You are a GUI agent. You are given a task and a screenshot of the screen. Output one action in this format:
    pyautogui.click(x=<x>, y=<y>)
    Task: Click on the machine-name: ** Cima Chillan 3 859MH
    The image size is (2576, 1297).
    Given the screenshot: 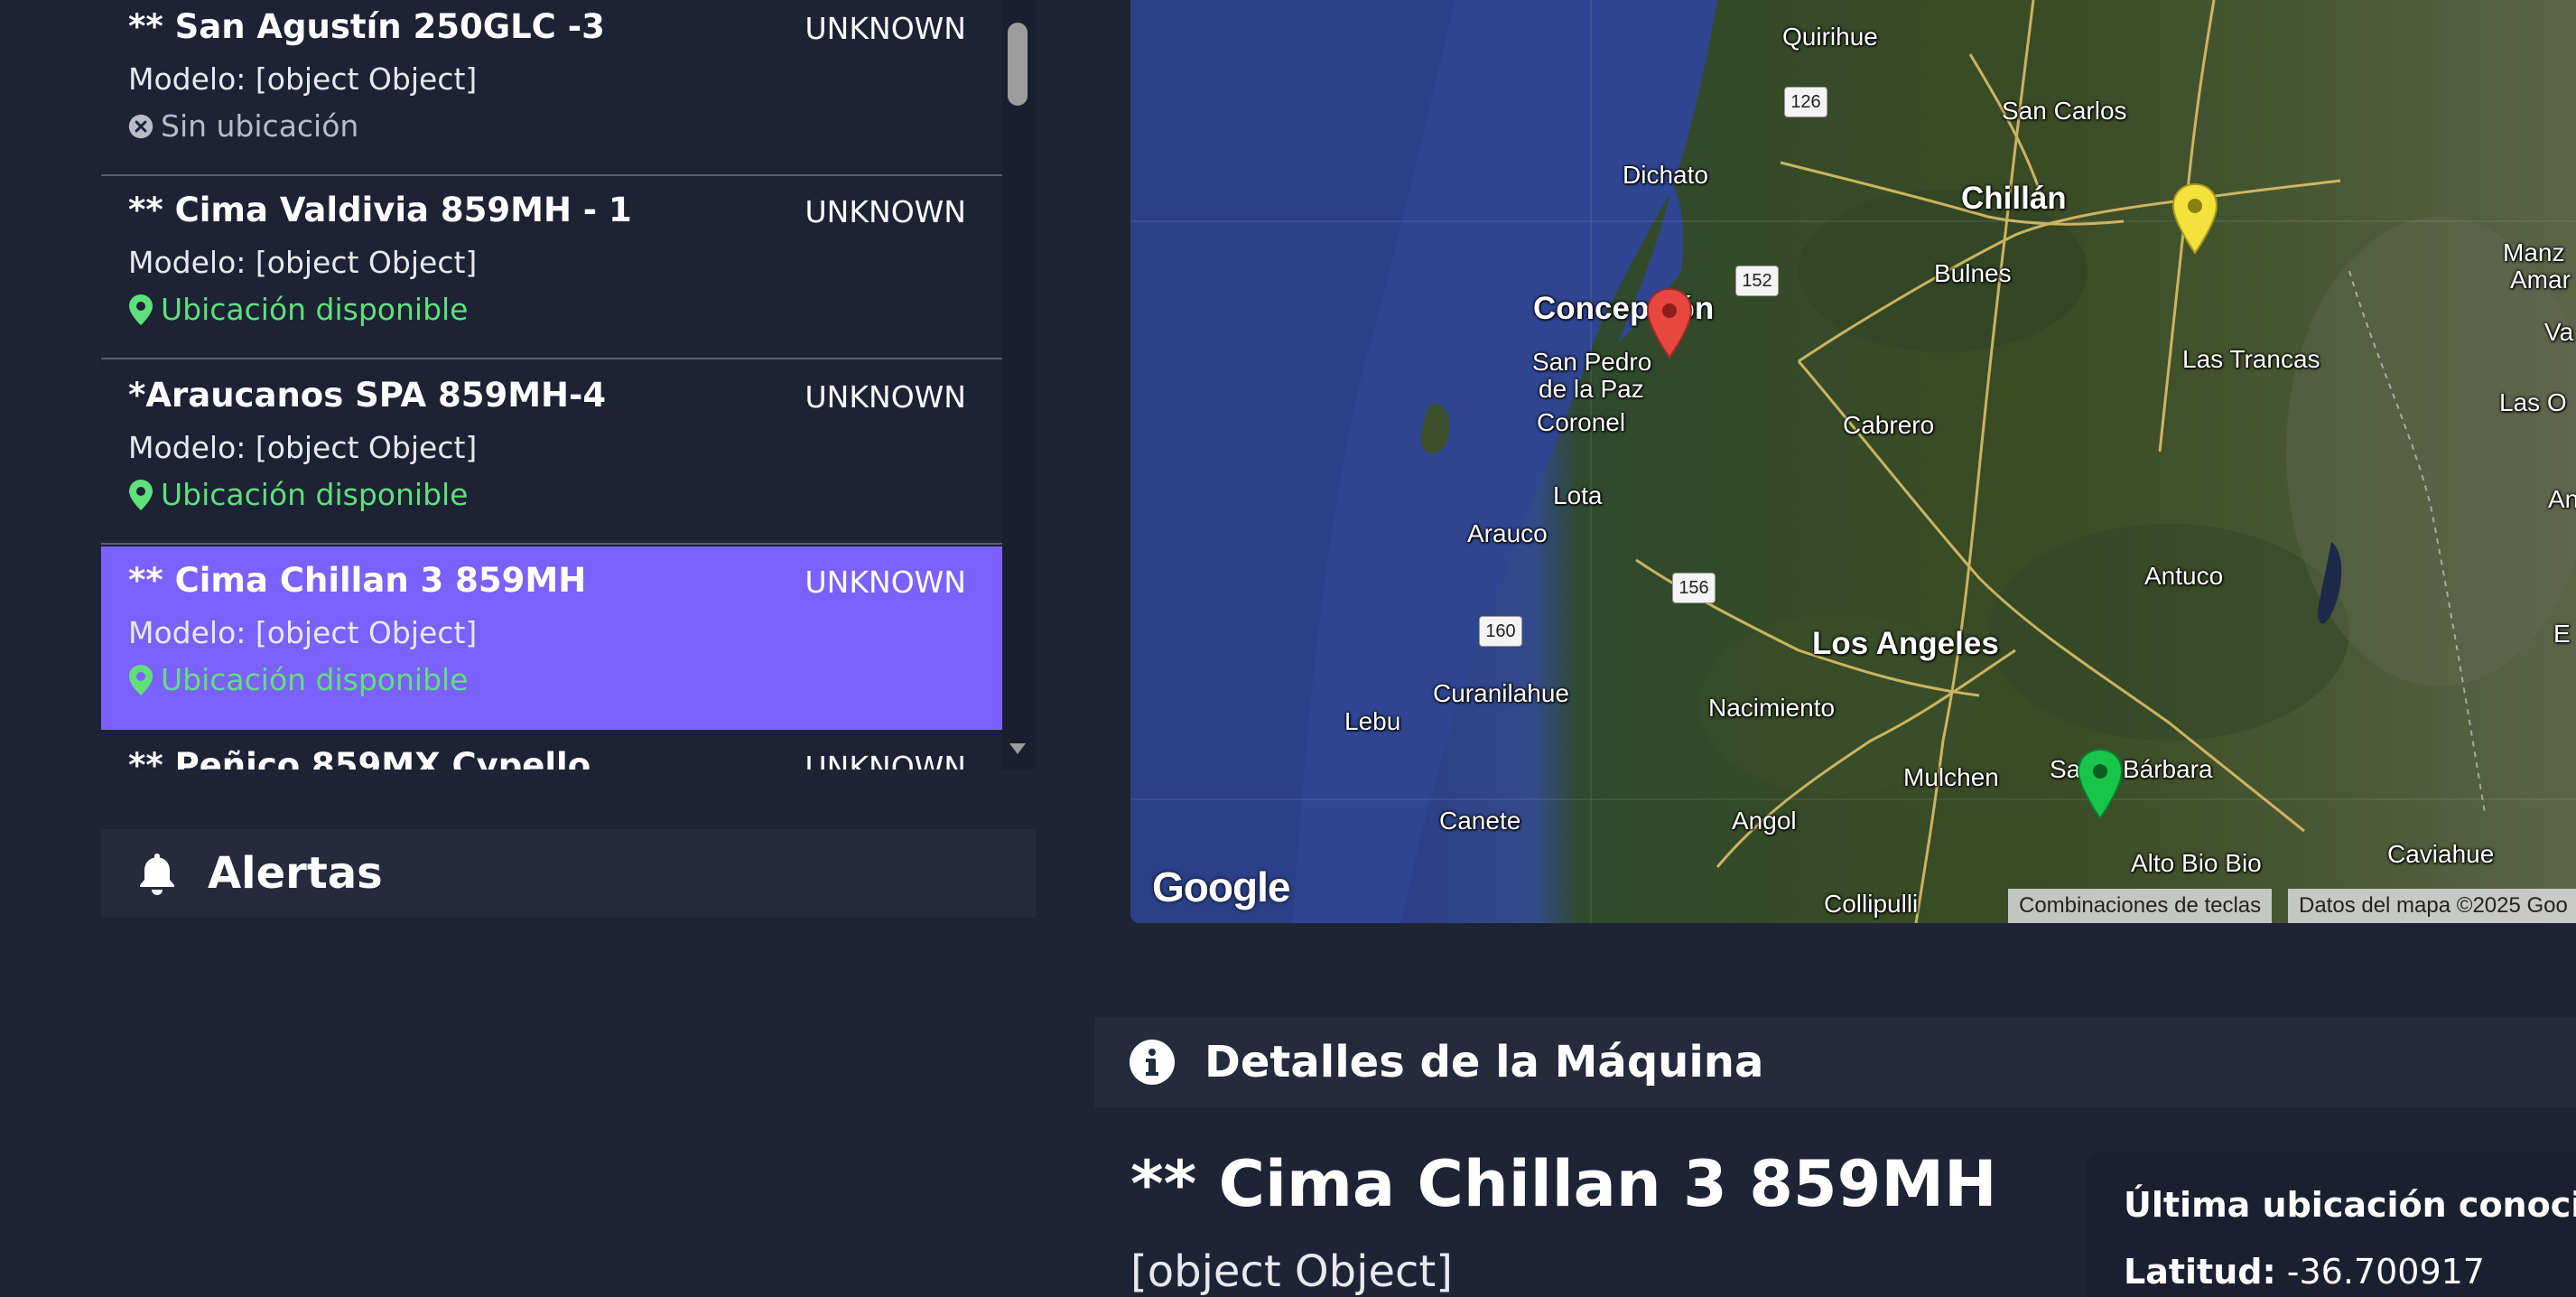 What is the action you would take?
    pyautogui.click(x=357, y=580)
    